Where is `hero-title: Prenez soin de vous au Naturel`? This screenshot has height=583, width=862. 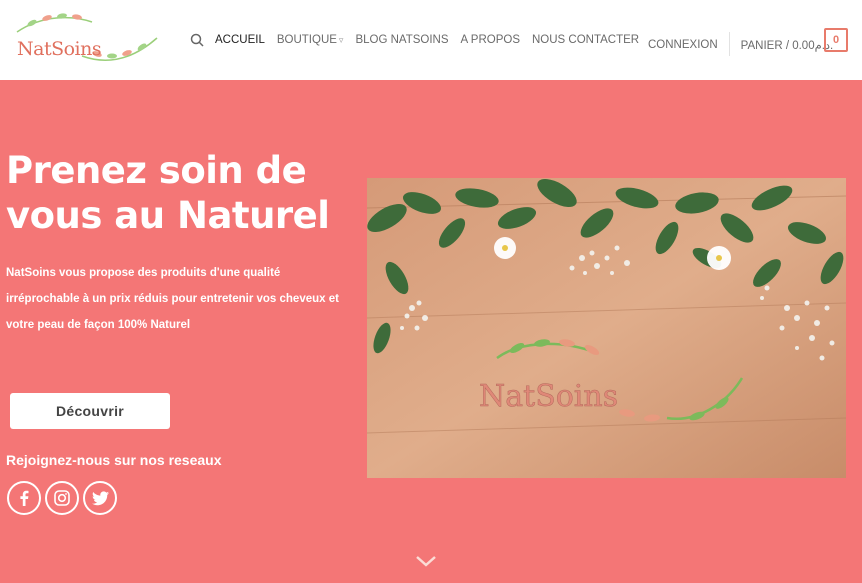 hero-title: Prenez soin de vous au Naturel is located at coordinates (168, 193).